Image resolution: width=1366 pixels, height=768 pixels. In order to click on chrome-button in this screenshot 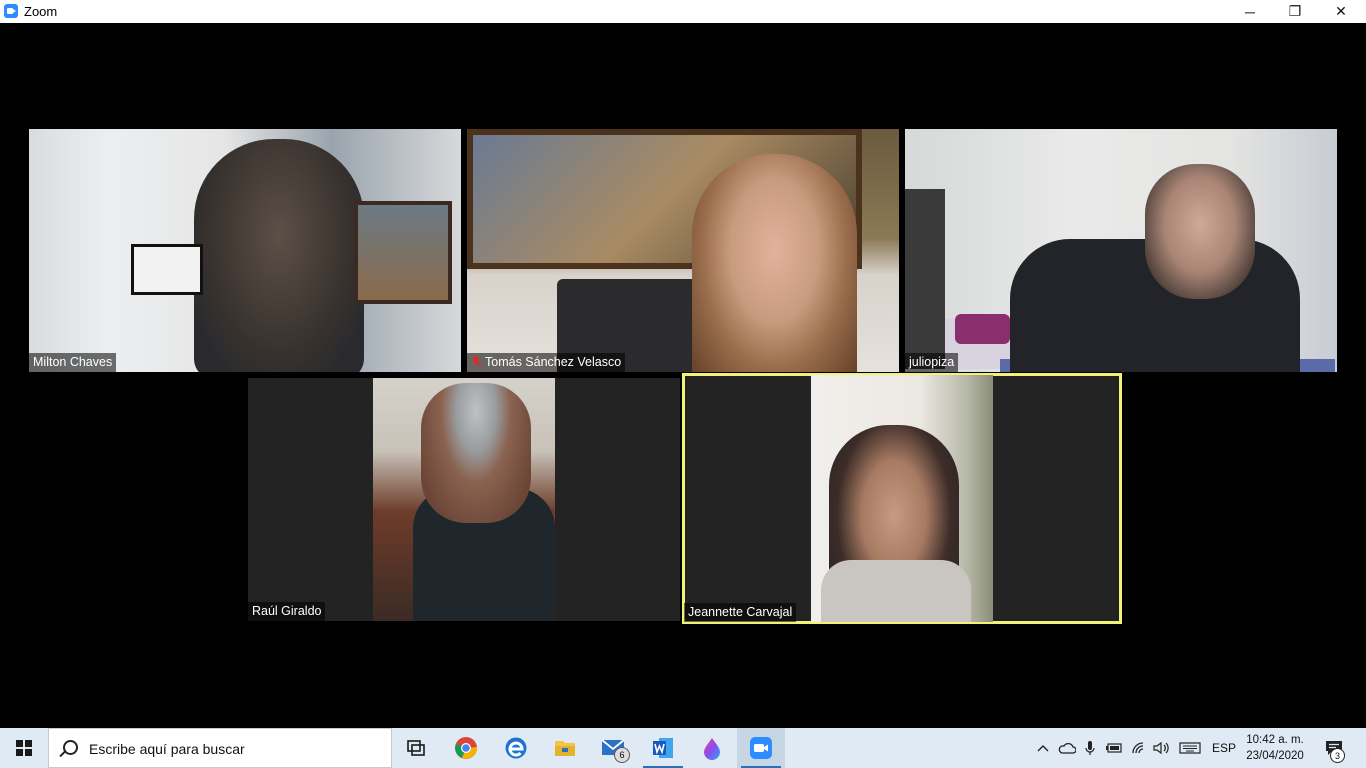, I will do `click(466, 748)`.